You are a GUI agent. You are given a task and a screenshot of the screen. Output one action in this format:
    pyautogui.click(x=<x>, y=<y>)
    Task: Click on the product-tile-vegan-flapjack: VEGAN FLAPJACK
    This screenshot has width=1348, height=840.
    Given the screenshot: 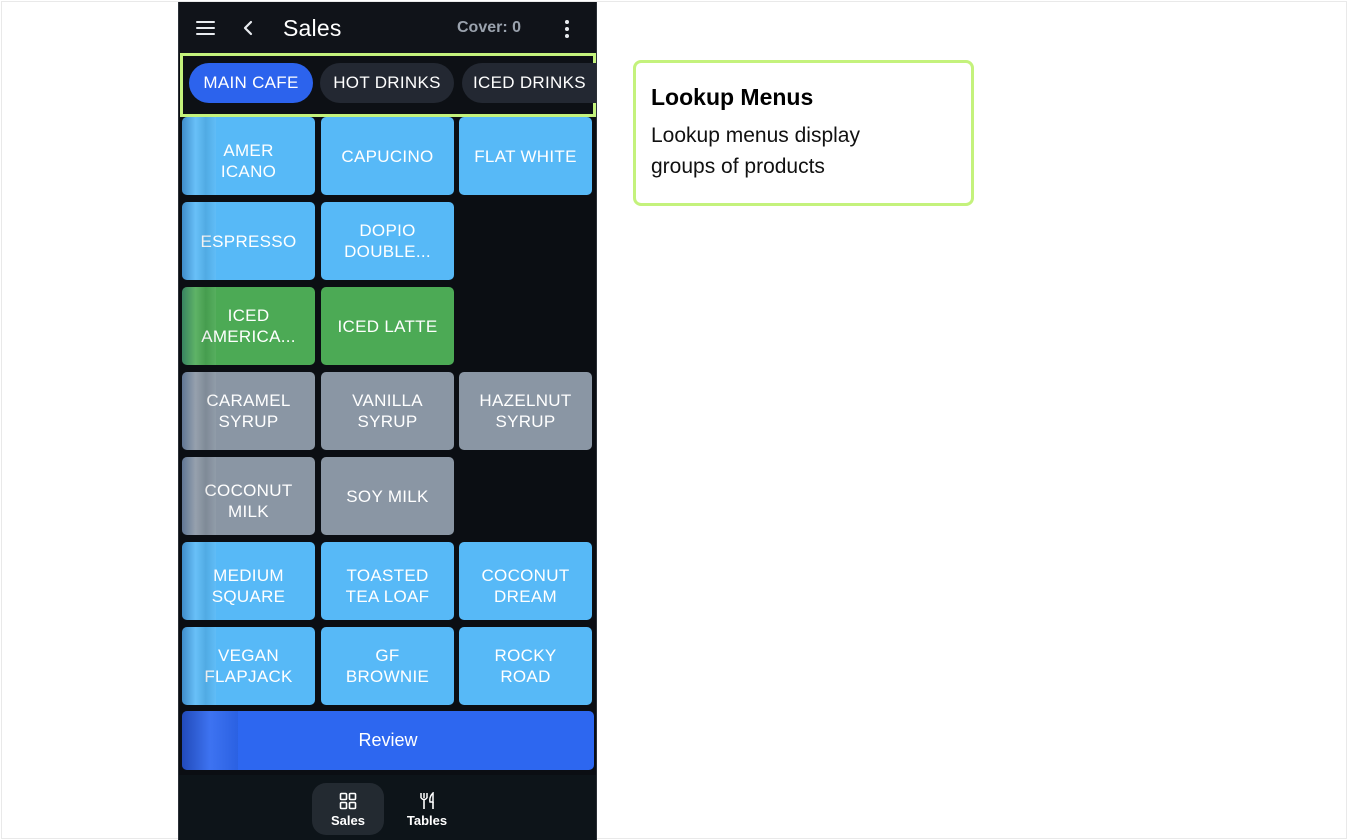 What is the action you would take?
    pyautogui.click(x=248, y=666)
    